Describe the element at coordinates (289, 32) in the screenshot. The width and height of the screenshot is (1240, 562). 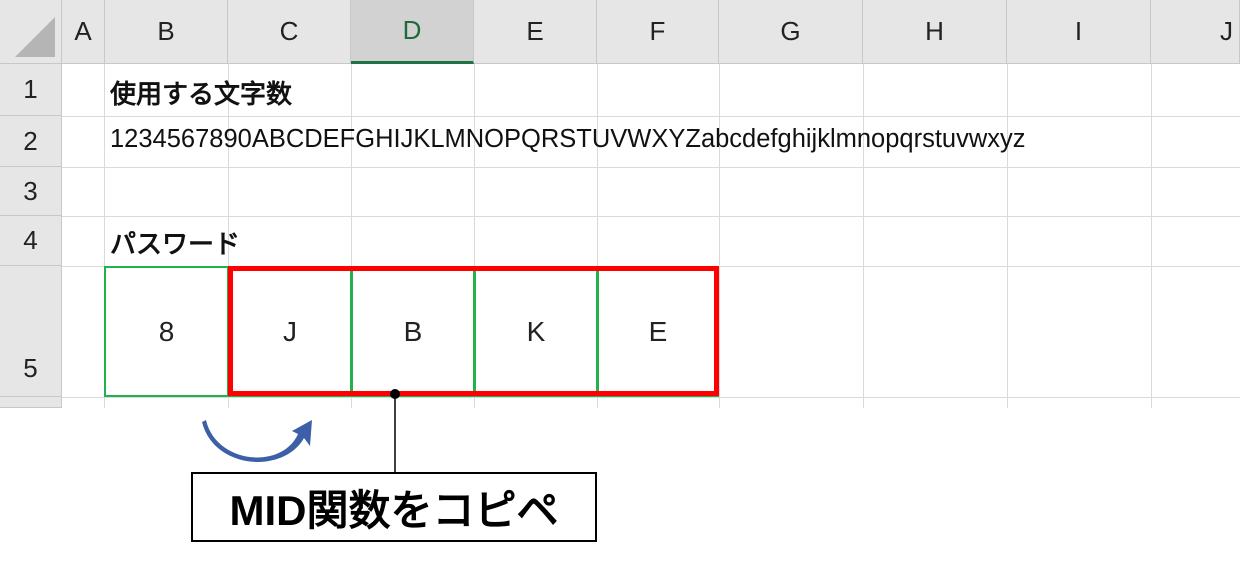
I see `column-header-c: C` at that location.